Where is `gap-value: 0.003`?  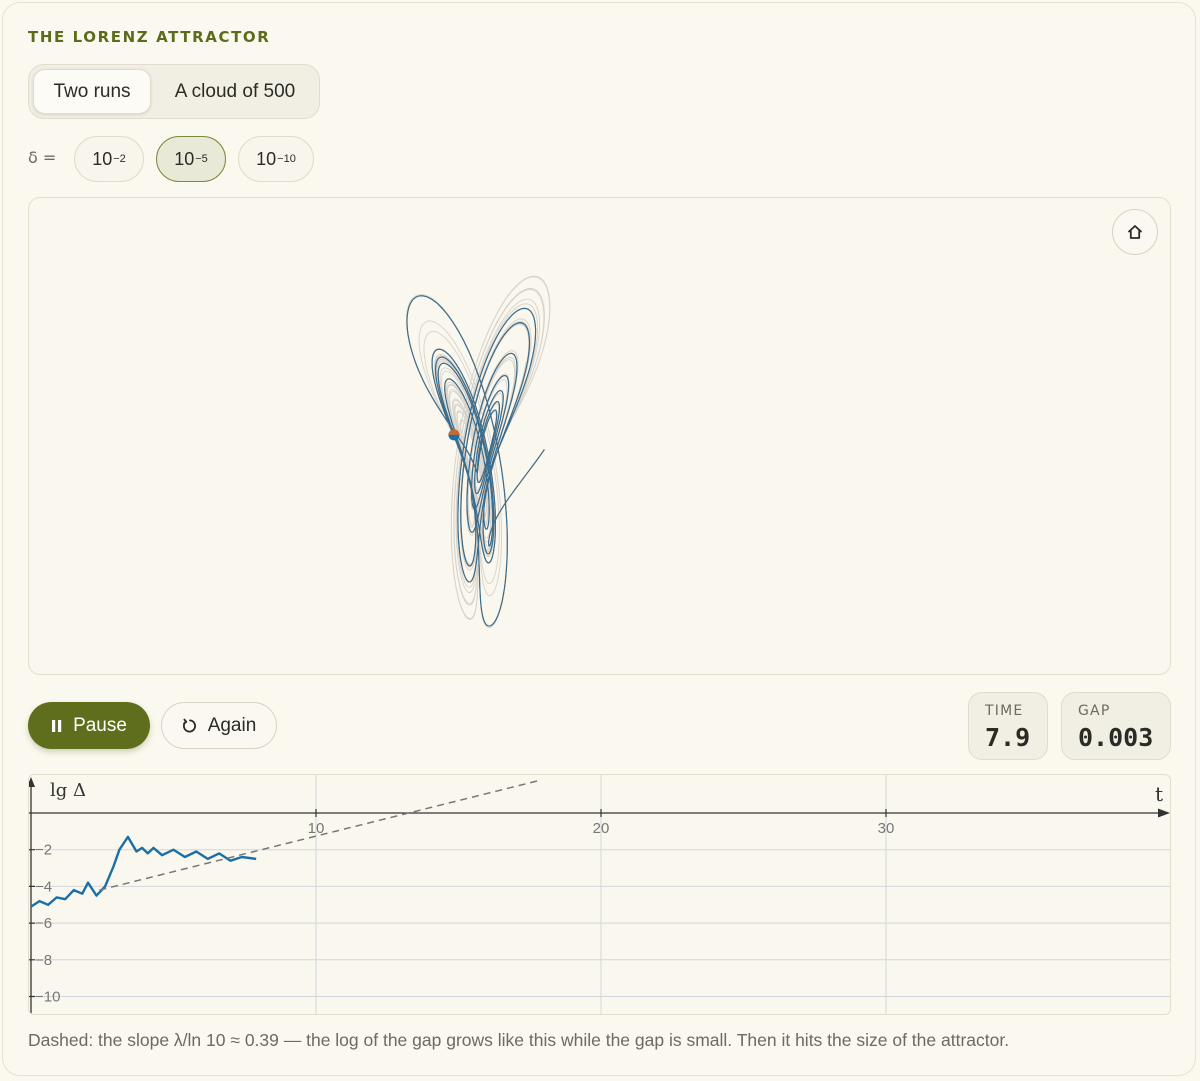
gap-value: 0.003 is located at coordinates (1116, 737).